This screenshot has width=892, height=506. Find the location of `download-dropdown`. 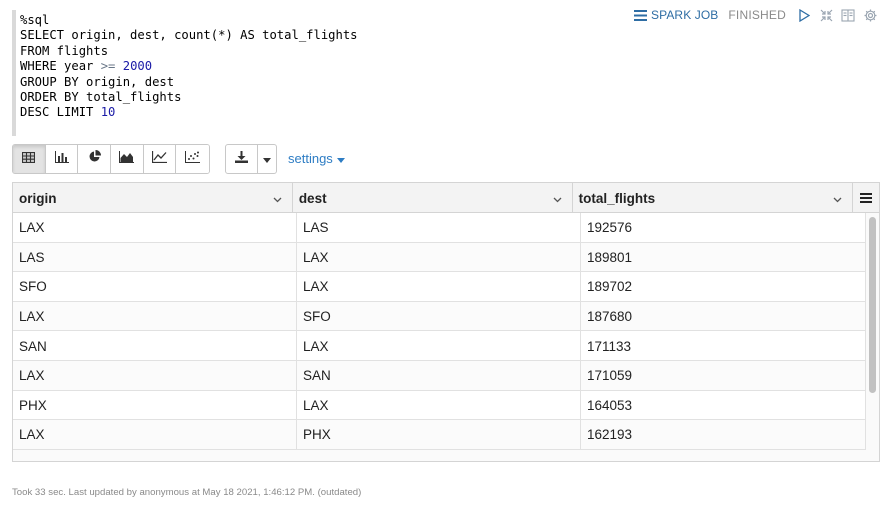

download-dropdown is located at coordinates (251, 159).